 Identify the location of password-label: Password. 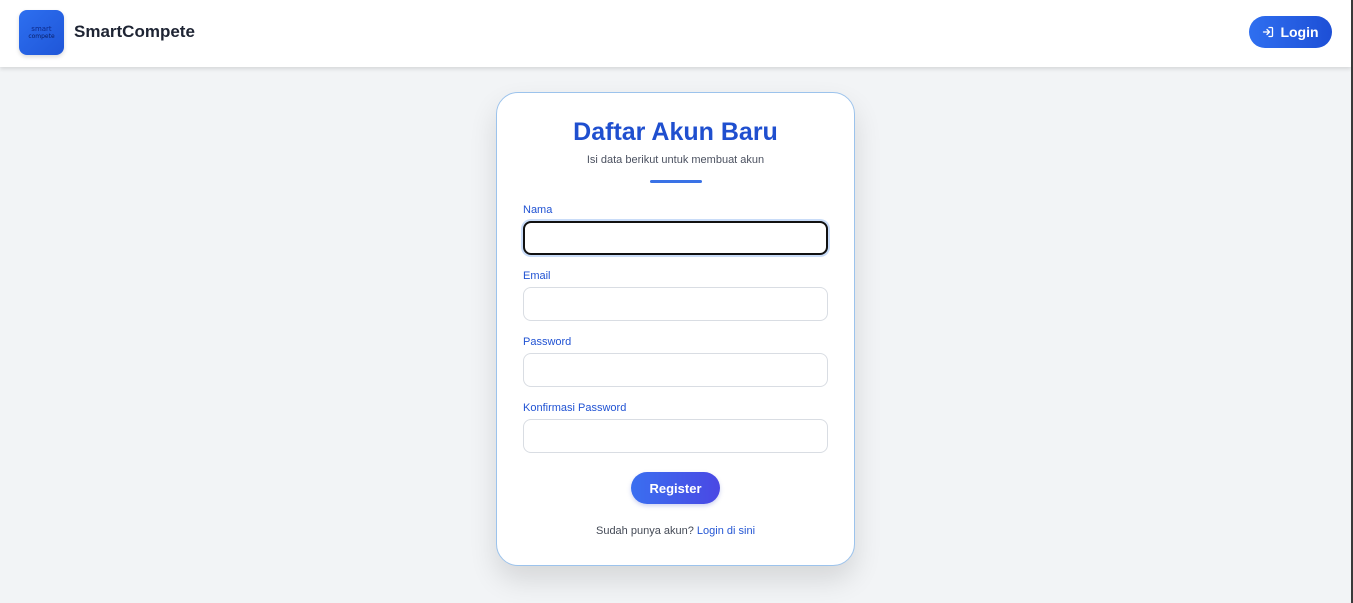
(547, 342).